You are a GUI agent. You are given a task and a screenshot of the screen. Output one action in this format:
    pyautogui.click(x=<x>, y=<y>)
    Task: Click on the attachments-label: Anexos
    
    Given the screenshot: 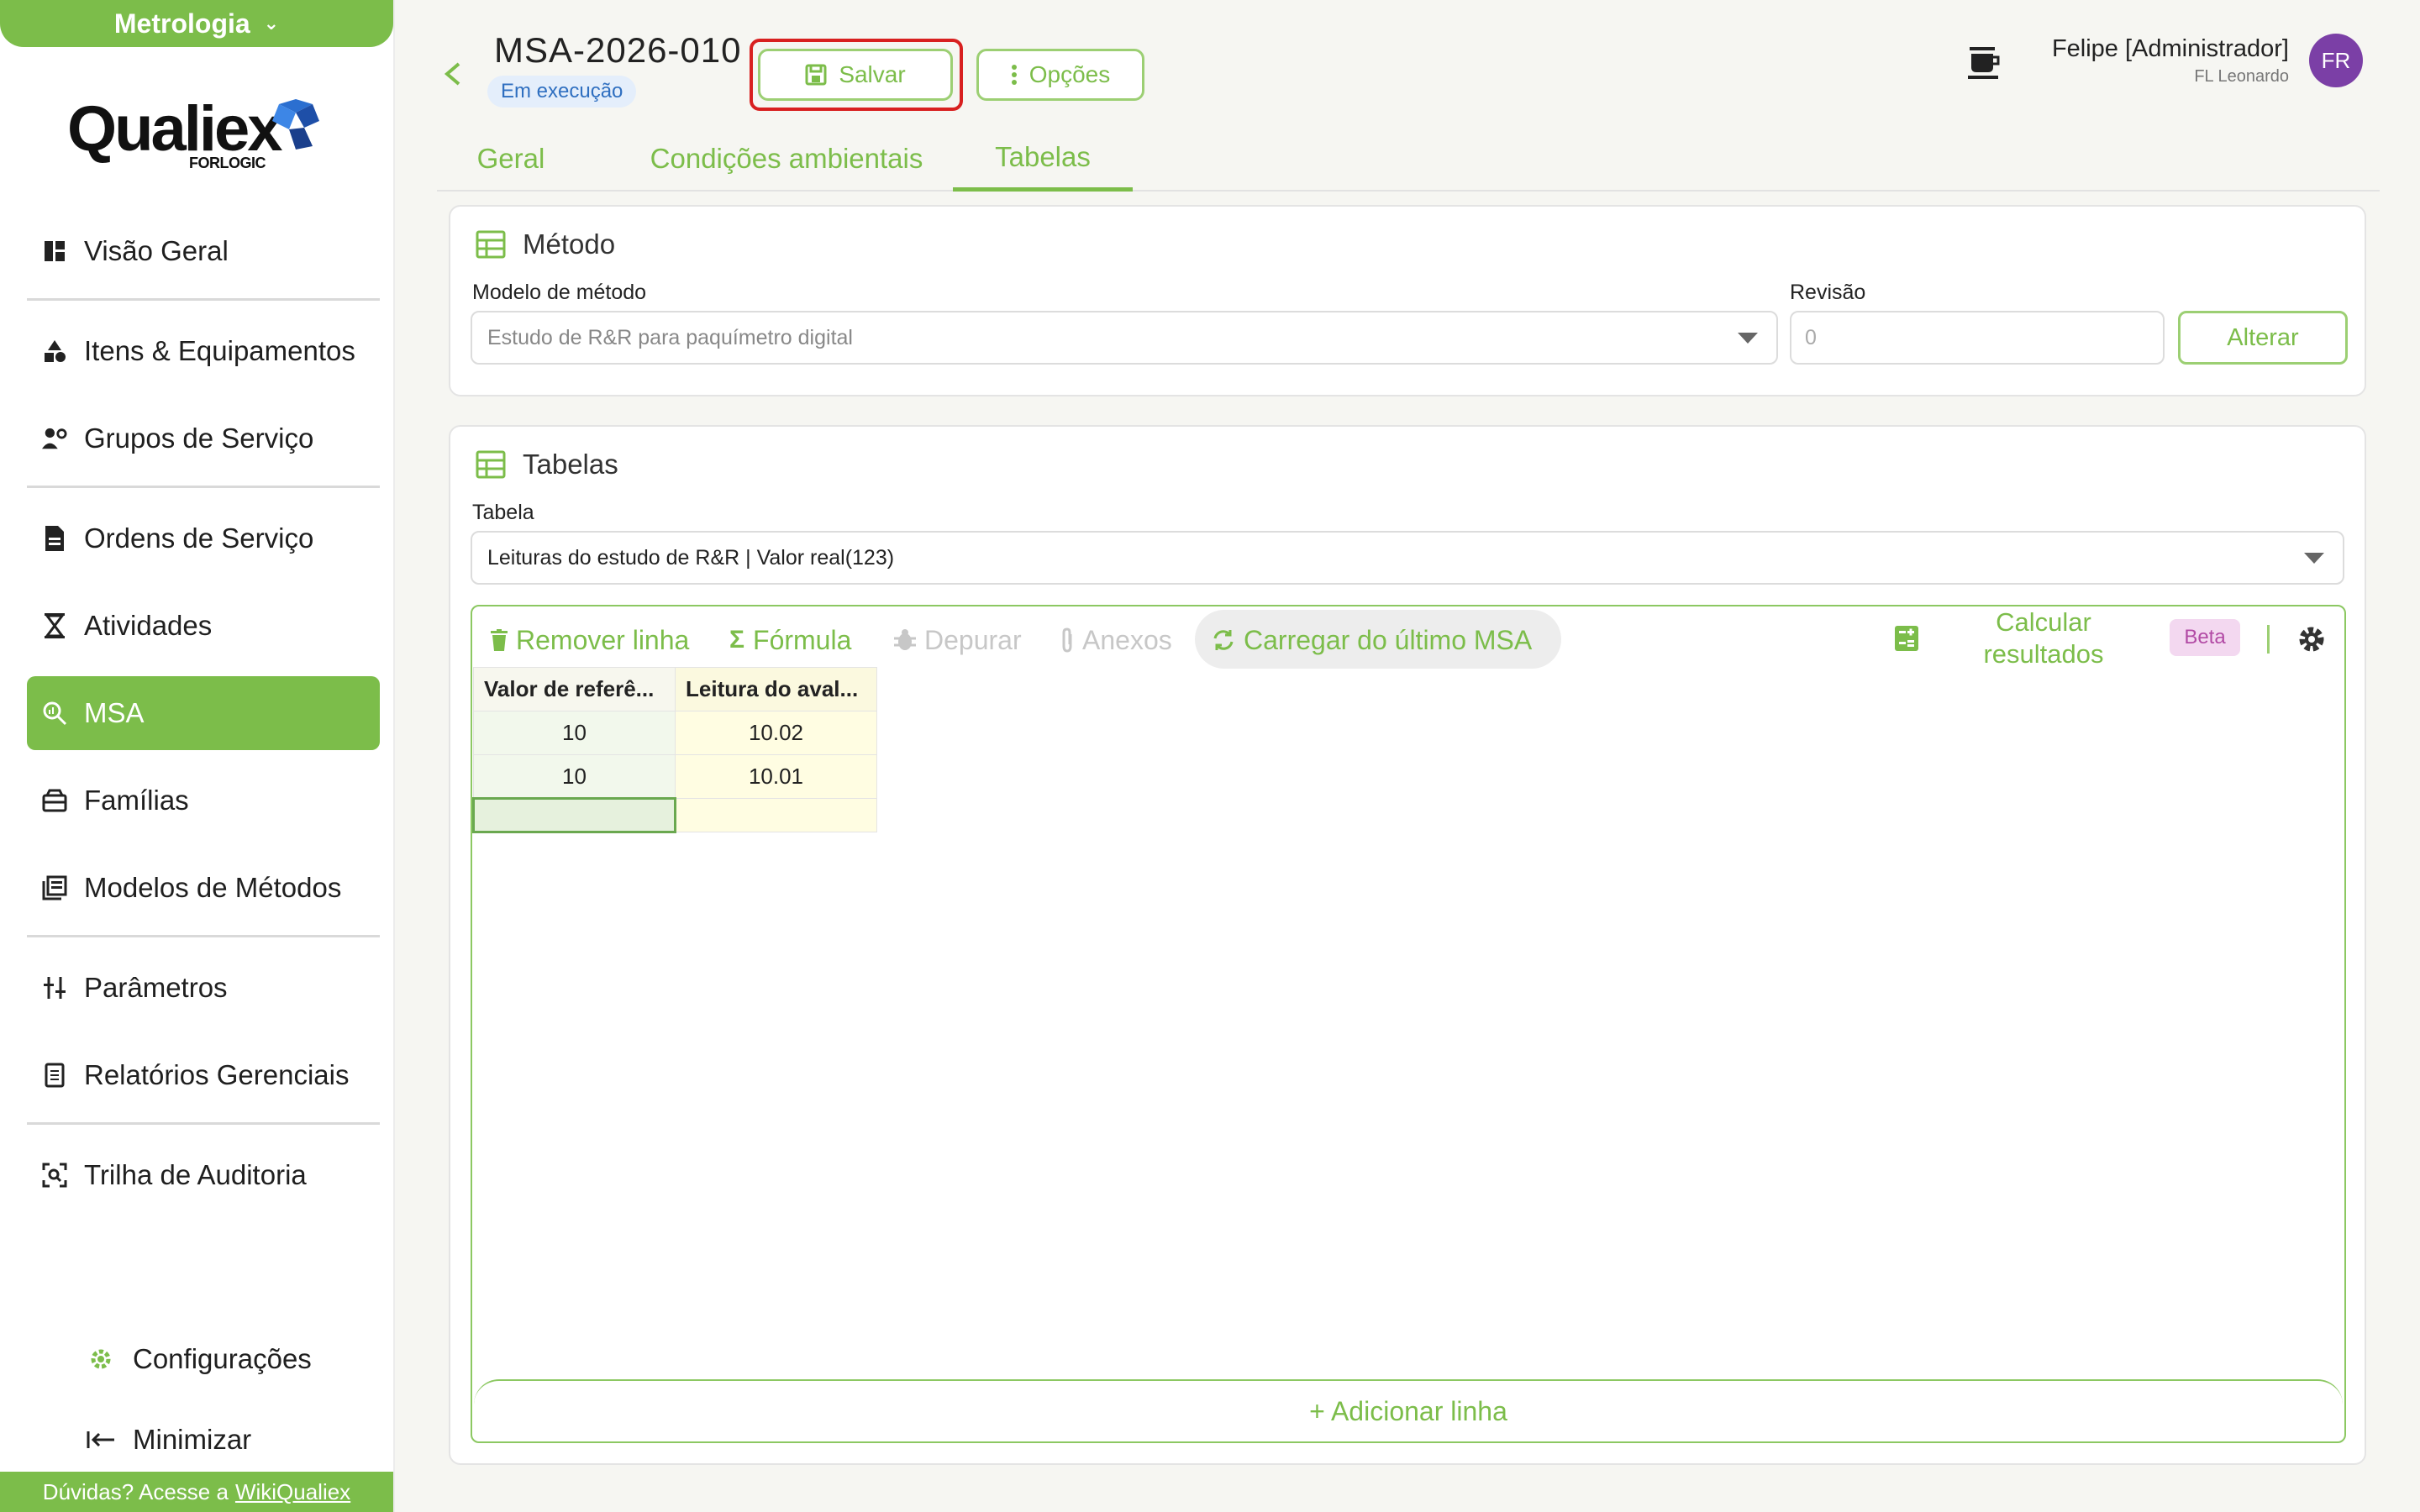 What is the action you would take?
    pyautogui.click(x=1127, y=639)
    